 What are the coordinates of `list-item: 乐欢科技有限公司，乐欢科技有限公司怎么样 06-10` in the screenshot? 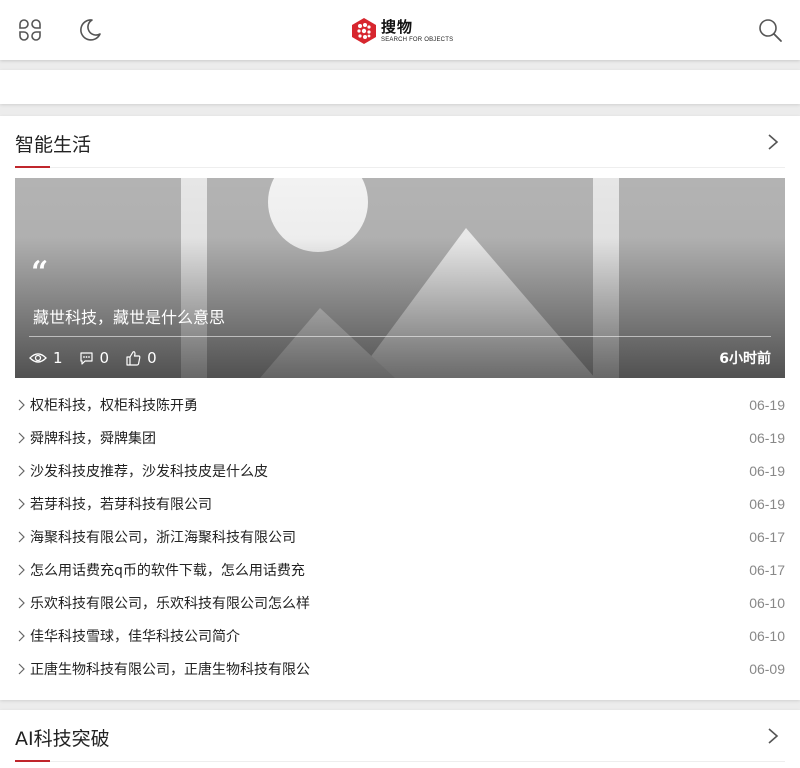 It's located at (400, 602).